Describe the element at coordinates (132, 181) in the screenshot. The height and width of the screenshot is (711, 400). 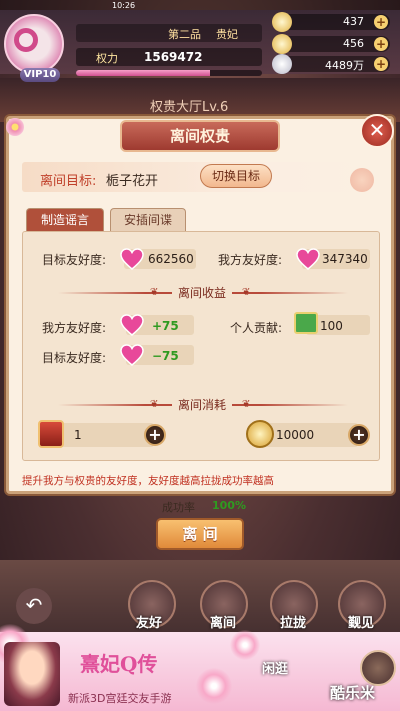
I see `target-name: 栀子花开` at that location.